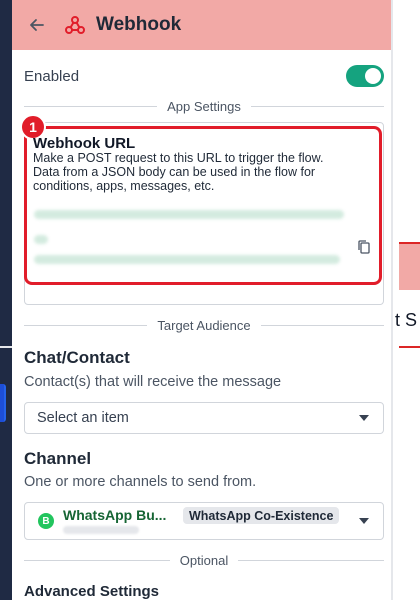  I want to click on canvas-edge: t S, so click(406, 300).